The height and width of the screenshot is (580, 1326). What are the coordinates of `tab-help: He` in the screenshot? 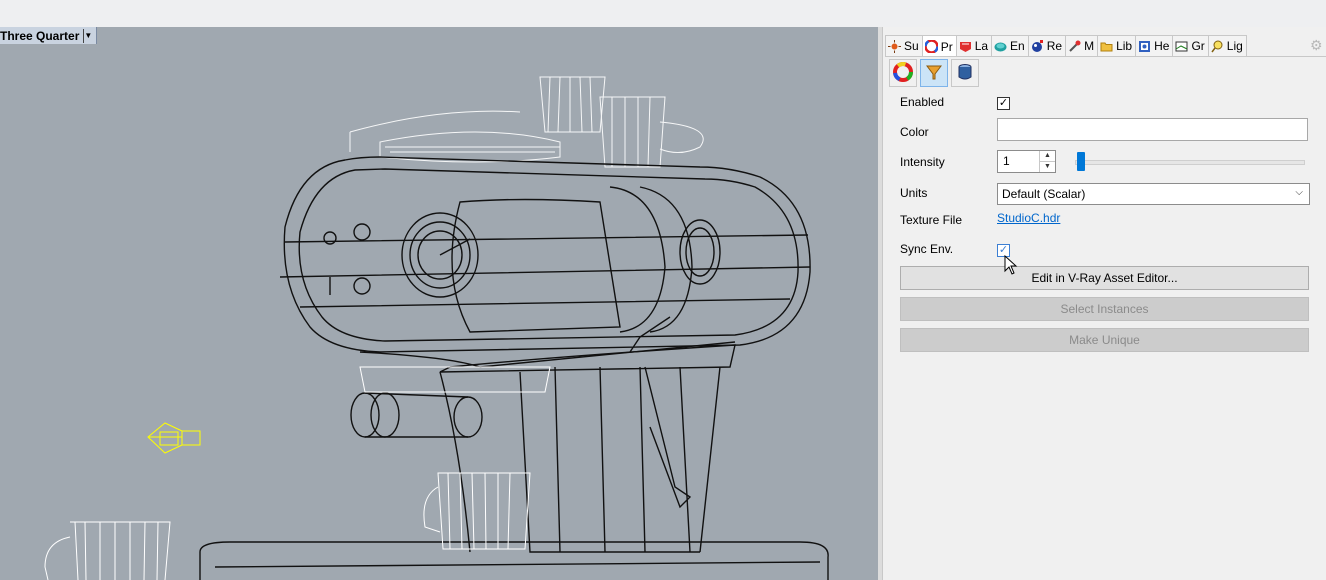 It's located at (1154, 45).